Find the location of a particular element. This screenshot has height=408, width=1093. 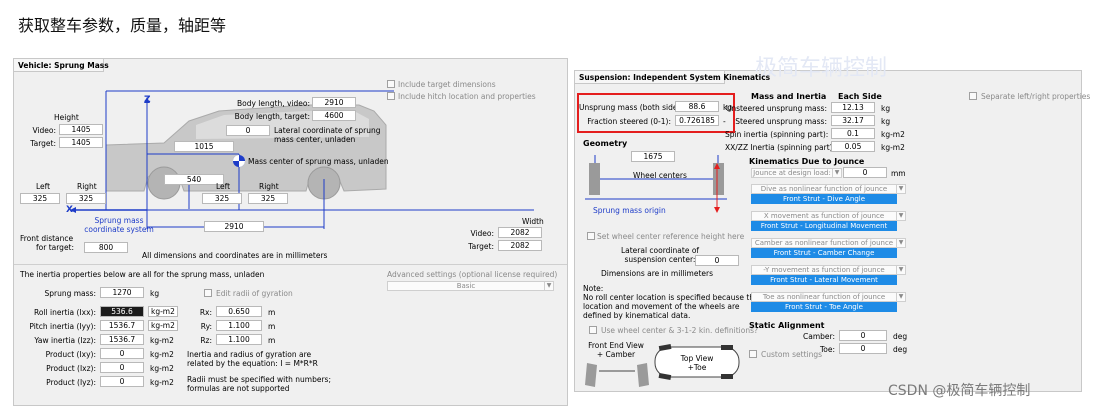

ry-unit: m is located at coordinates (272, 326).